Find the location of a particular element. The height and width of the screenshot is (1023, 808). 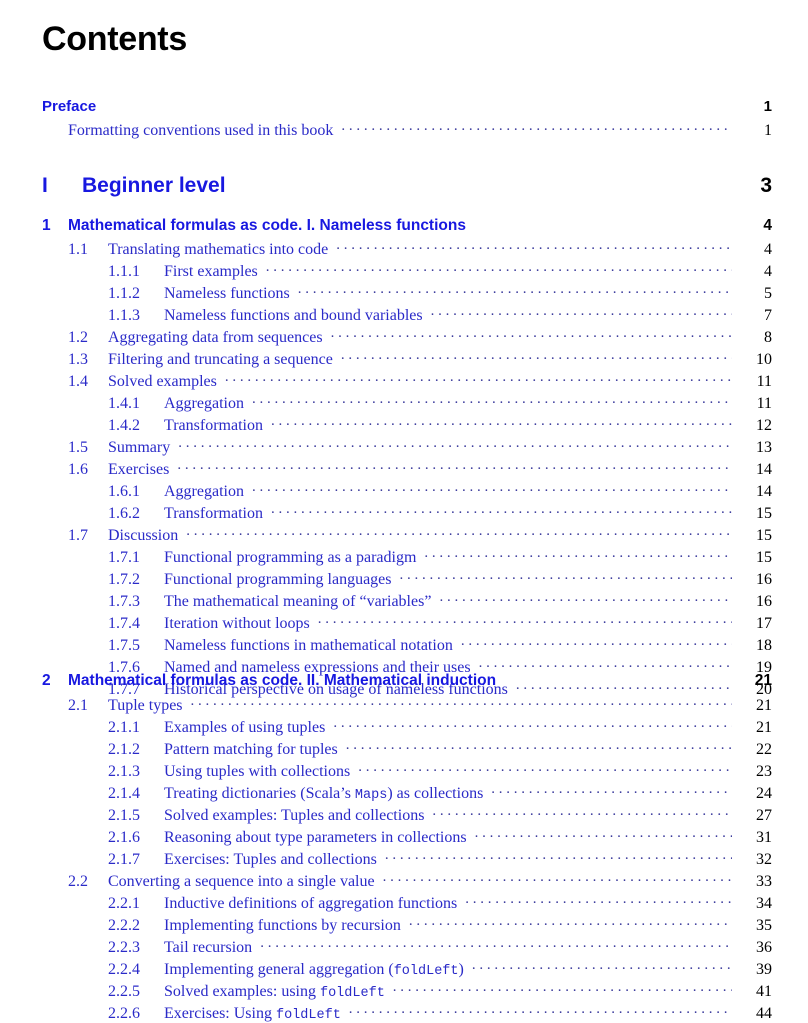

toc-entry-number: 2.2.3 is located at coordinates (124, 947).